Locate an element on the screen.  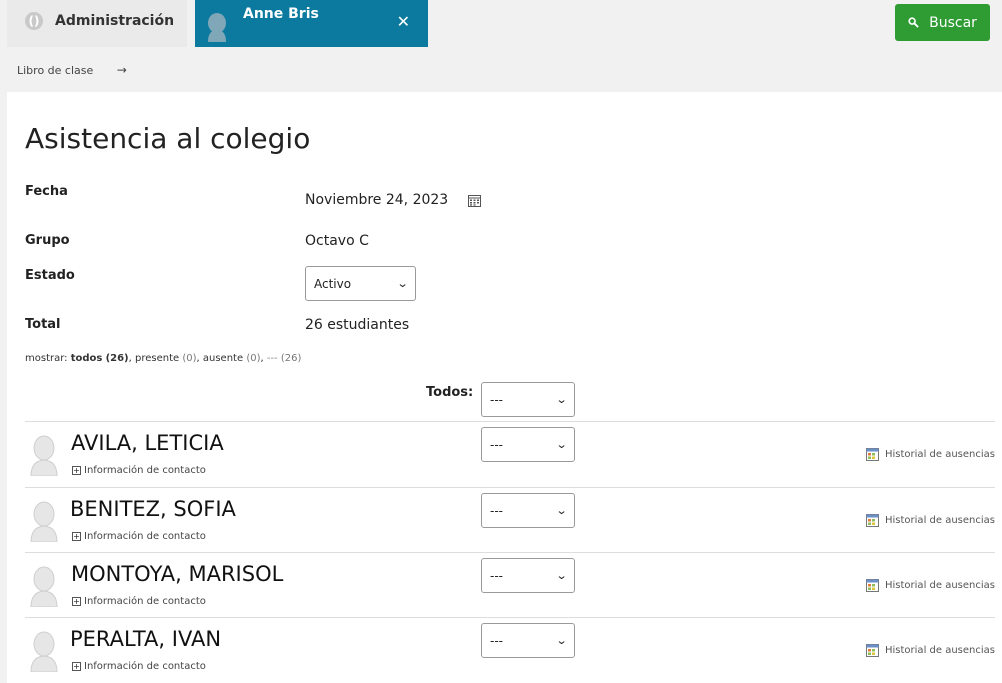
page-title: Asistencia al colegio is located at coordinates (168, 138).